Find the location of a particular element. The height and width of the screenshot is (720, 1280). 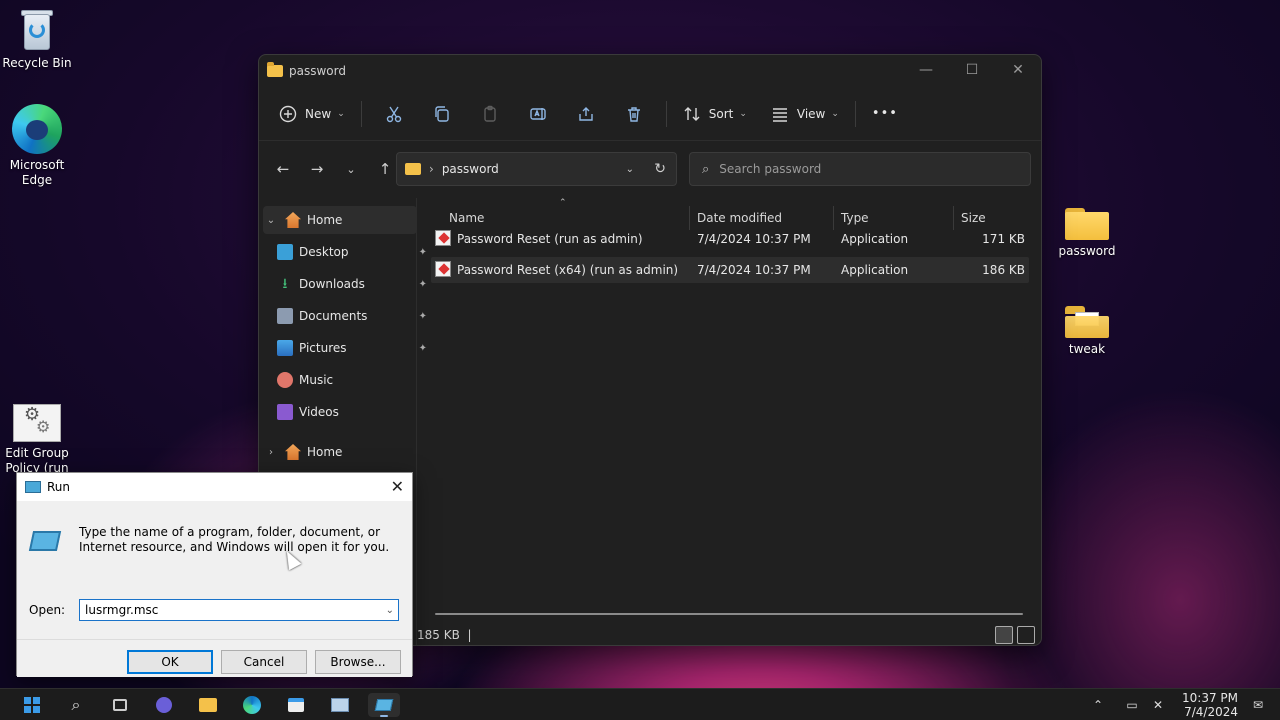

clock: 10:37 PM 7/4/2024 is located at coordinates (1210, 705).